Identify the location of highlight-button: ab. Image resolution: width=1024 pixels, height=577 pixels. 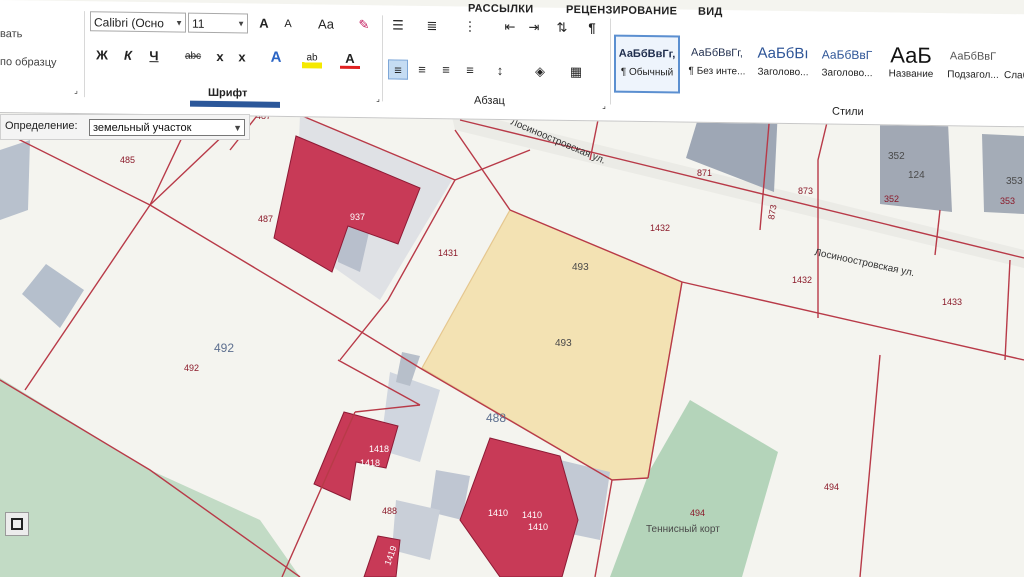
(312, 58).